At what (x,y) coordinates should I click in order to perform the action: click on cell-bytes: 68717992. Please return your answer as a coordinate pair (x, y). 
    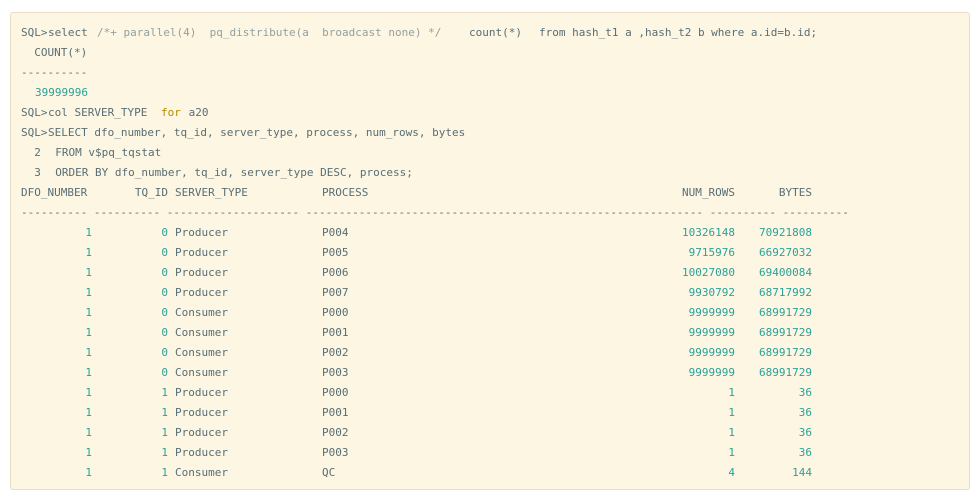
    Looking at the image, I should click on (785, 292).